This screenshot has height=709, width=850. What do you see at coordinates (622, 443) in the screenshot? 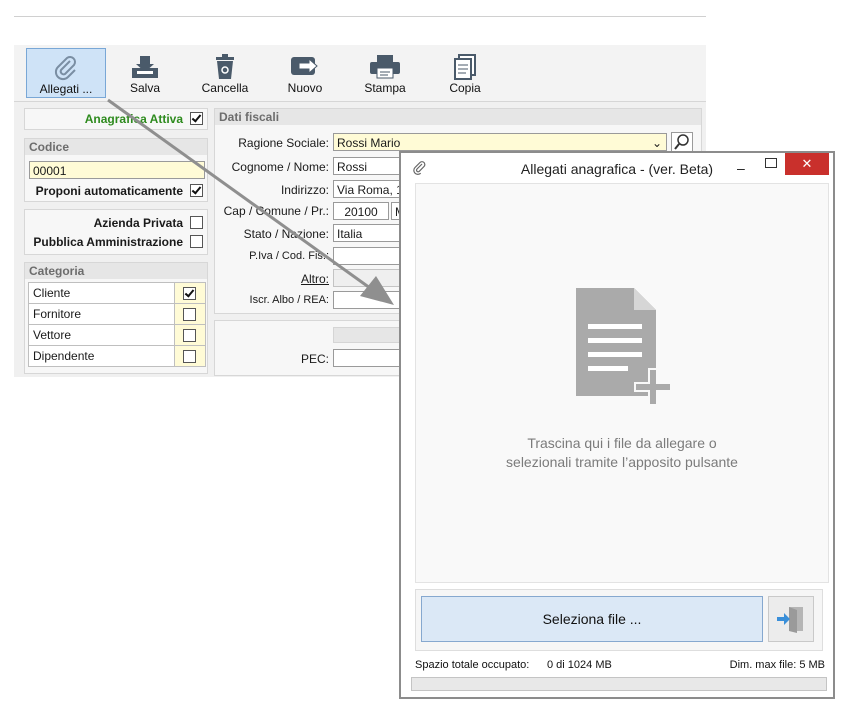
I see `drop-text-line1: Trascina qui i file da allegare o` at bounding box center [622, 443].